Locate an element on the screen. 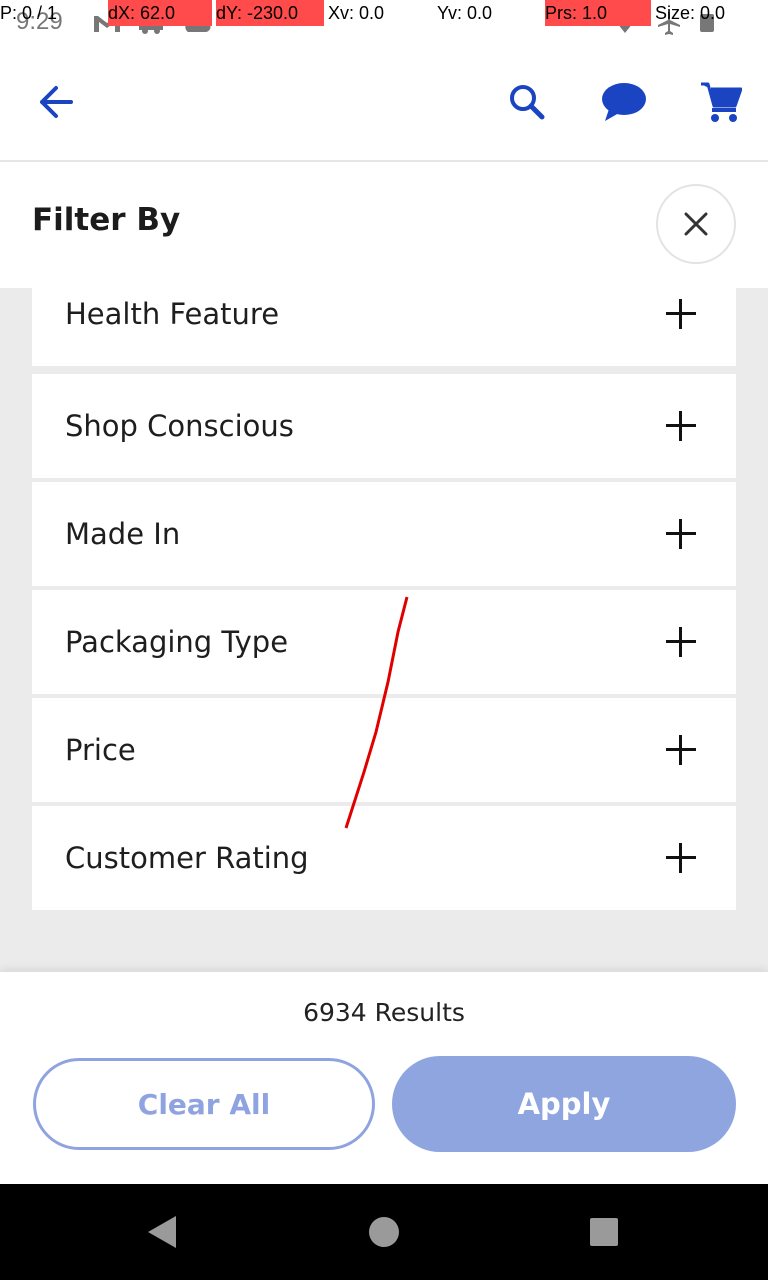 The width and height of the screenshot is (768, 1280). close-filter-button is located at coordinates (696, 224).